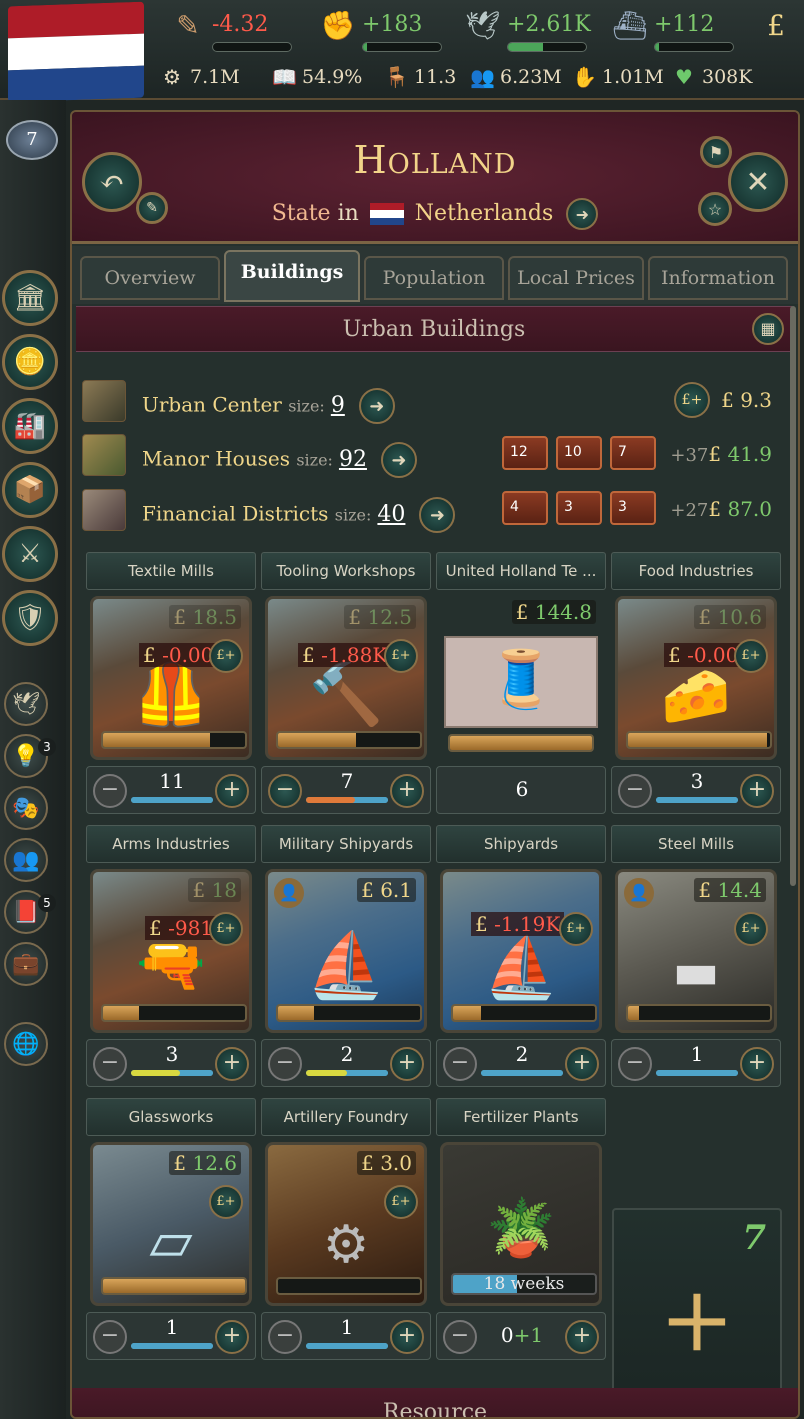  What do you see at coordinates (684, 24) in the screenshot?
I see `navy-value: +112` at bounding box center [684, 24].